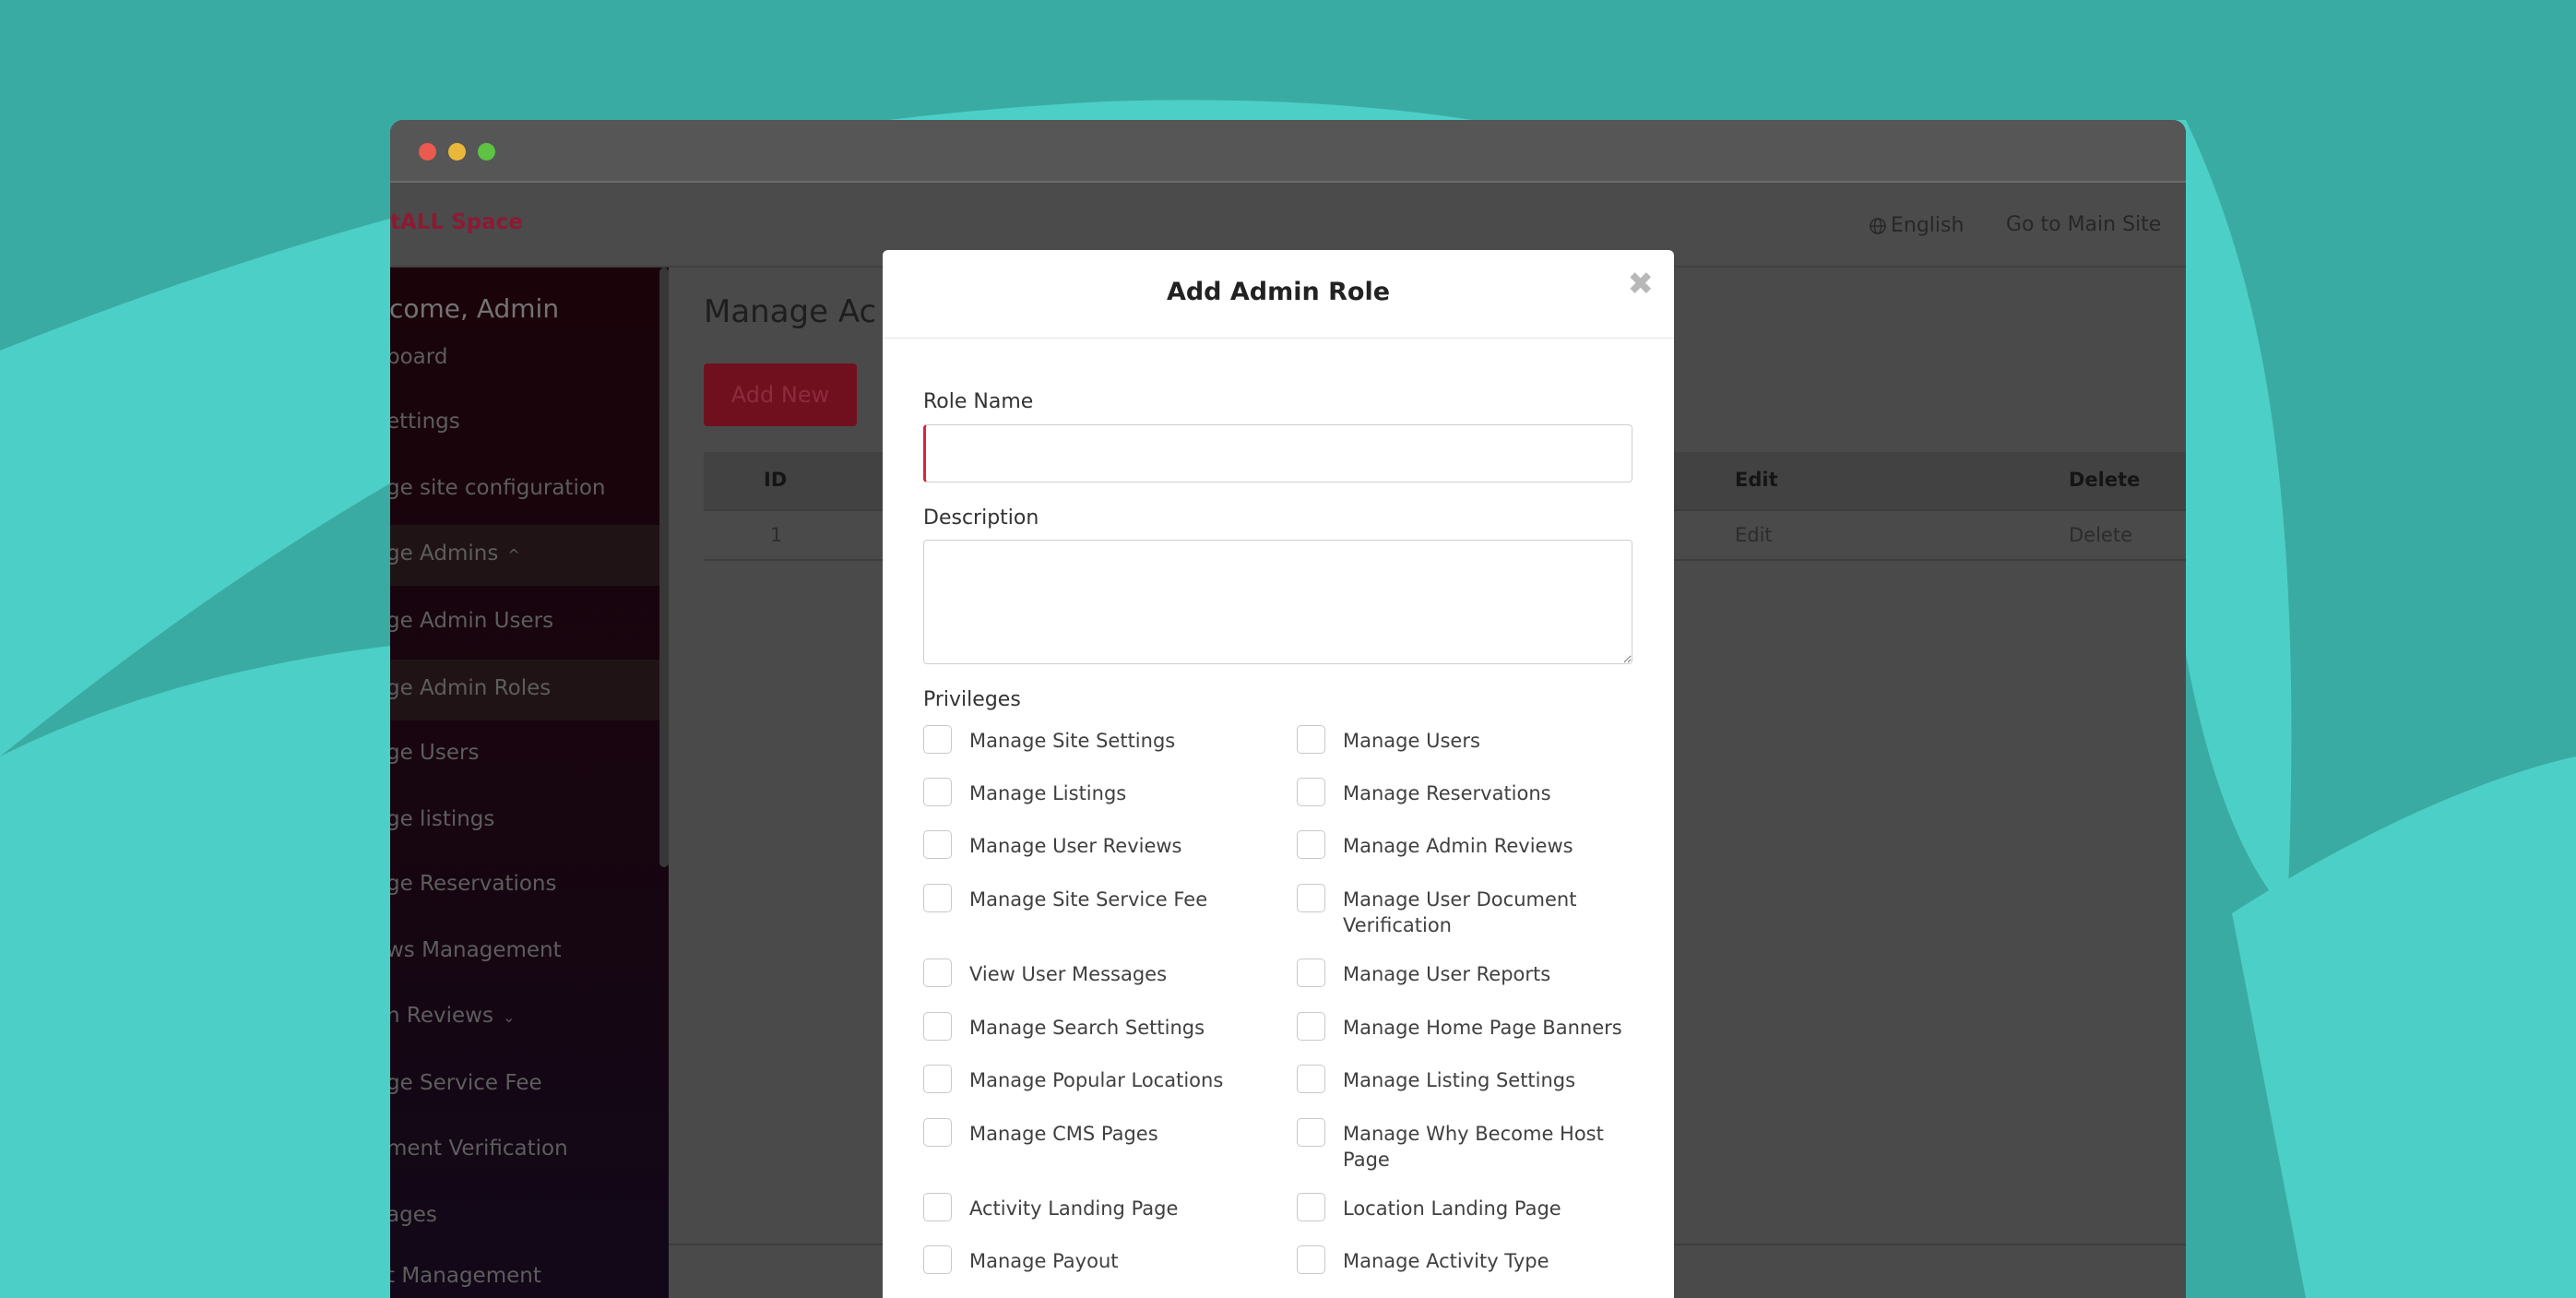  I want to click on privilege-label: Manage Admin Reviews, so click(1458, 846).